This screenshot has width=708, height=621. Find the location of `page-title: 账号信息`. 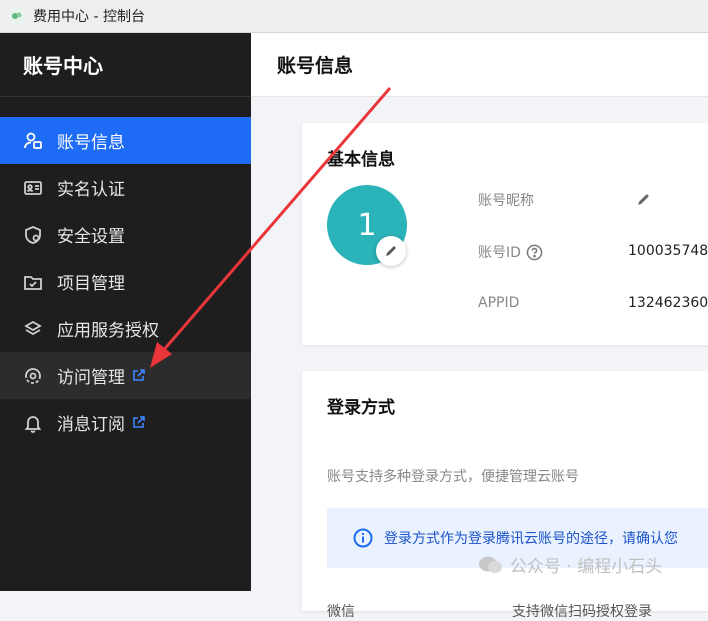

page-title: 账号信息 is located at coordinates (479, 65).